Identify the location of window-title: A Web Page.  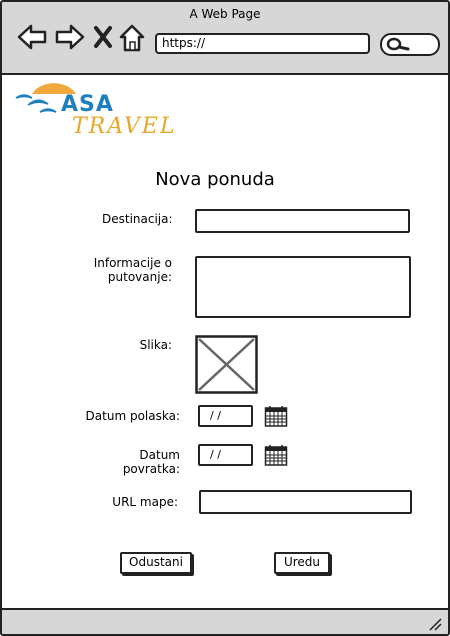
(225, 14).